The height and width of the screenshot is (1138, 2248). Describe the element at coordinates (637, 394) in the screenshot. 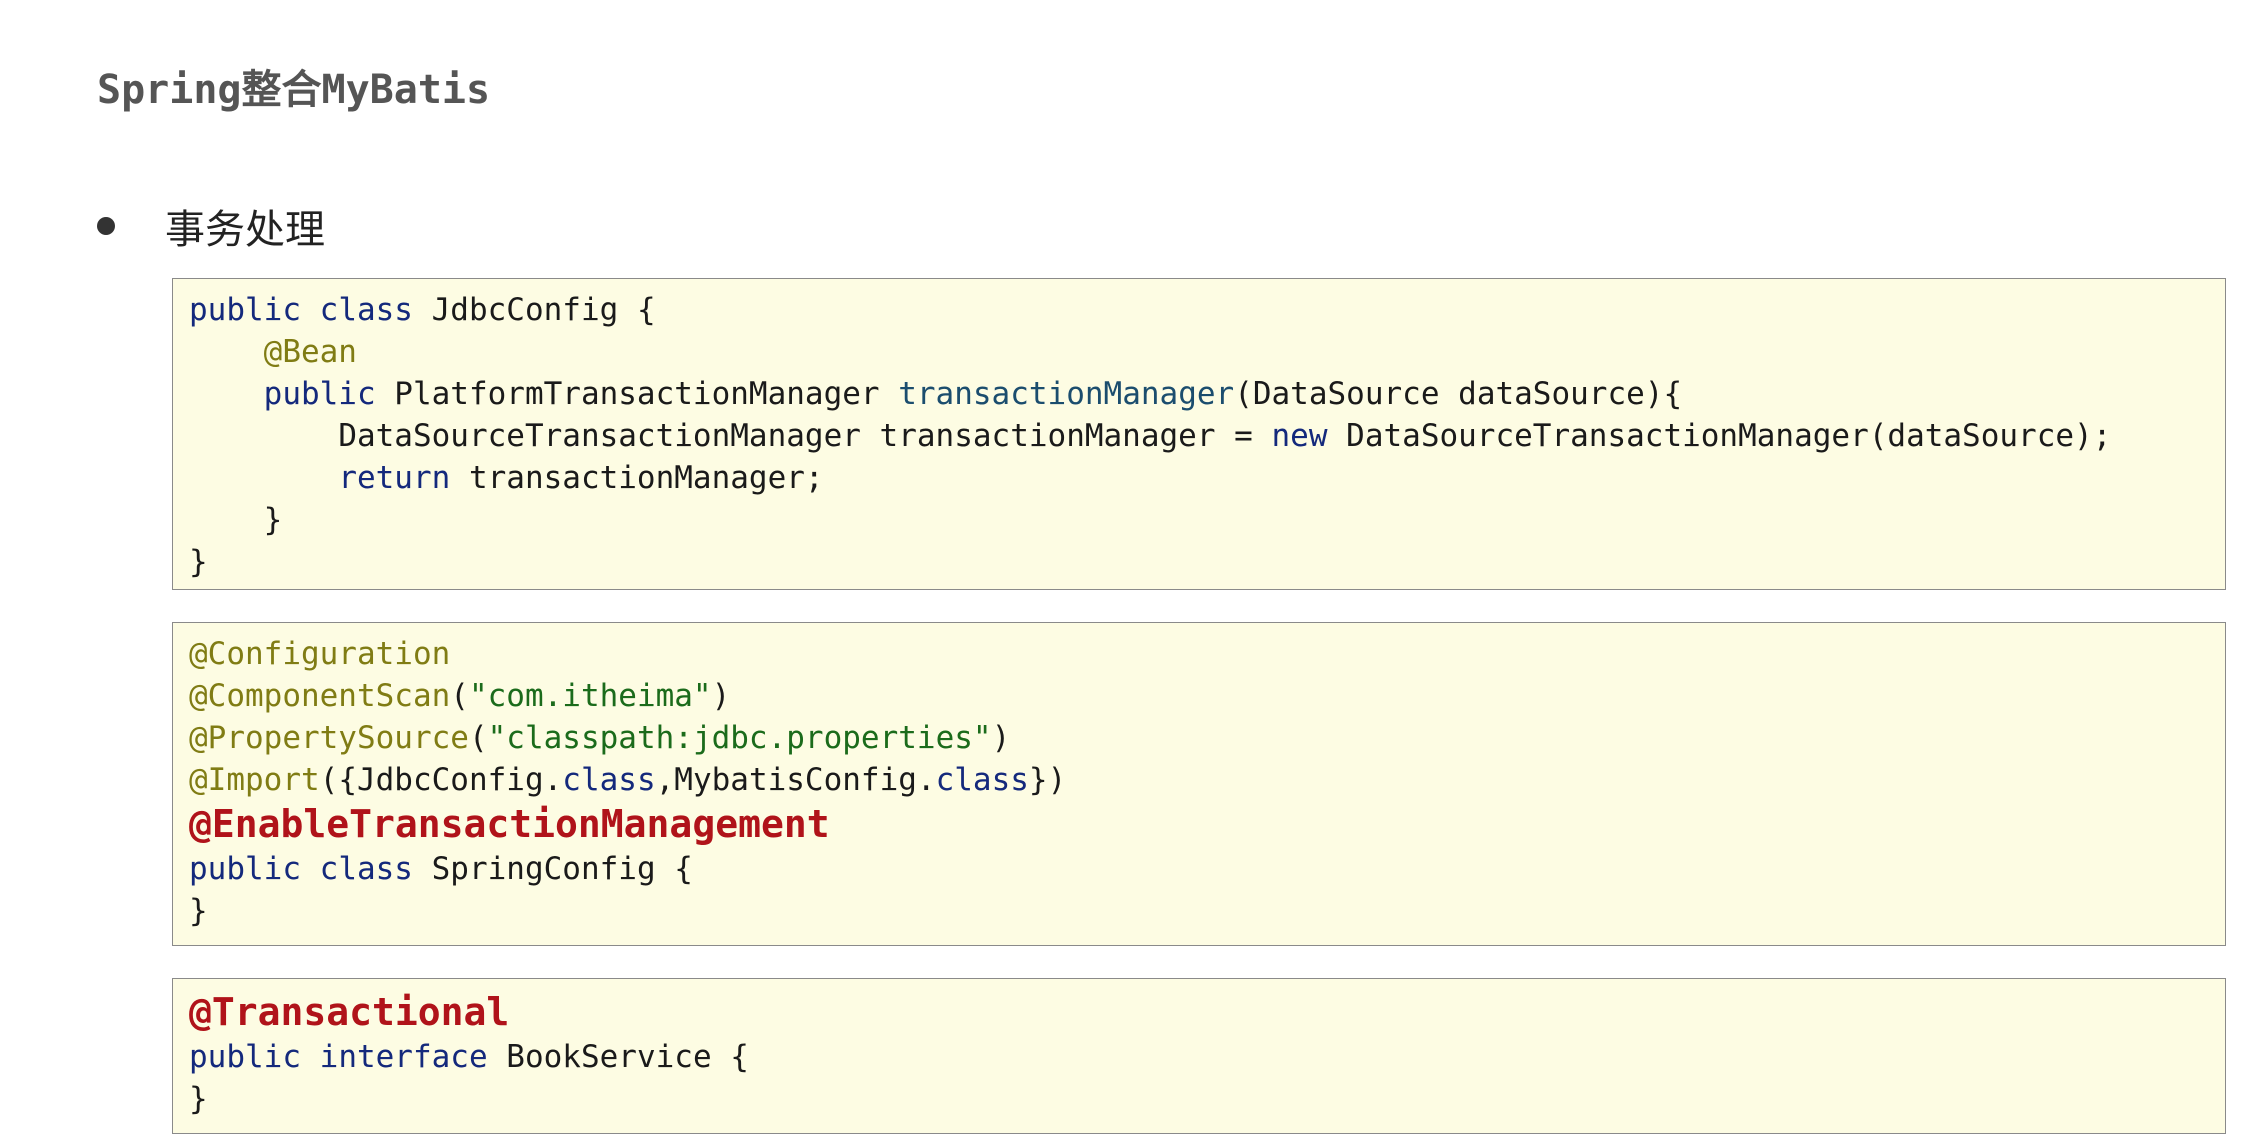

I see `code-token: PlatformTransactionManager` at that location.